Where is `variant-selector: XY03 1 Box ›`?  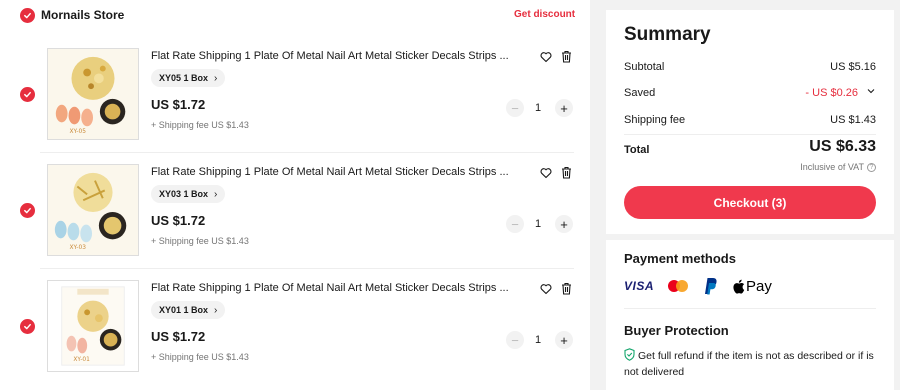 variant-selector: XY03 1 Box › is located at coordinates (188, 194).